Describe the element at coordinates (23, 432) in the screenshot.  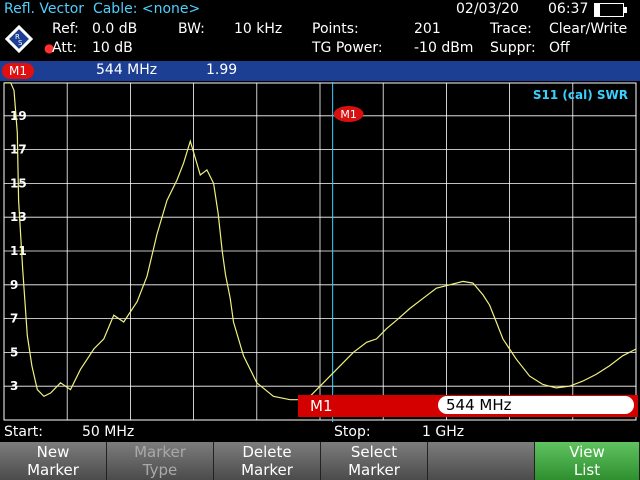
I see `start-label: Start:` at that location.